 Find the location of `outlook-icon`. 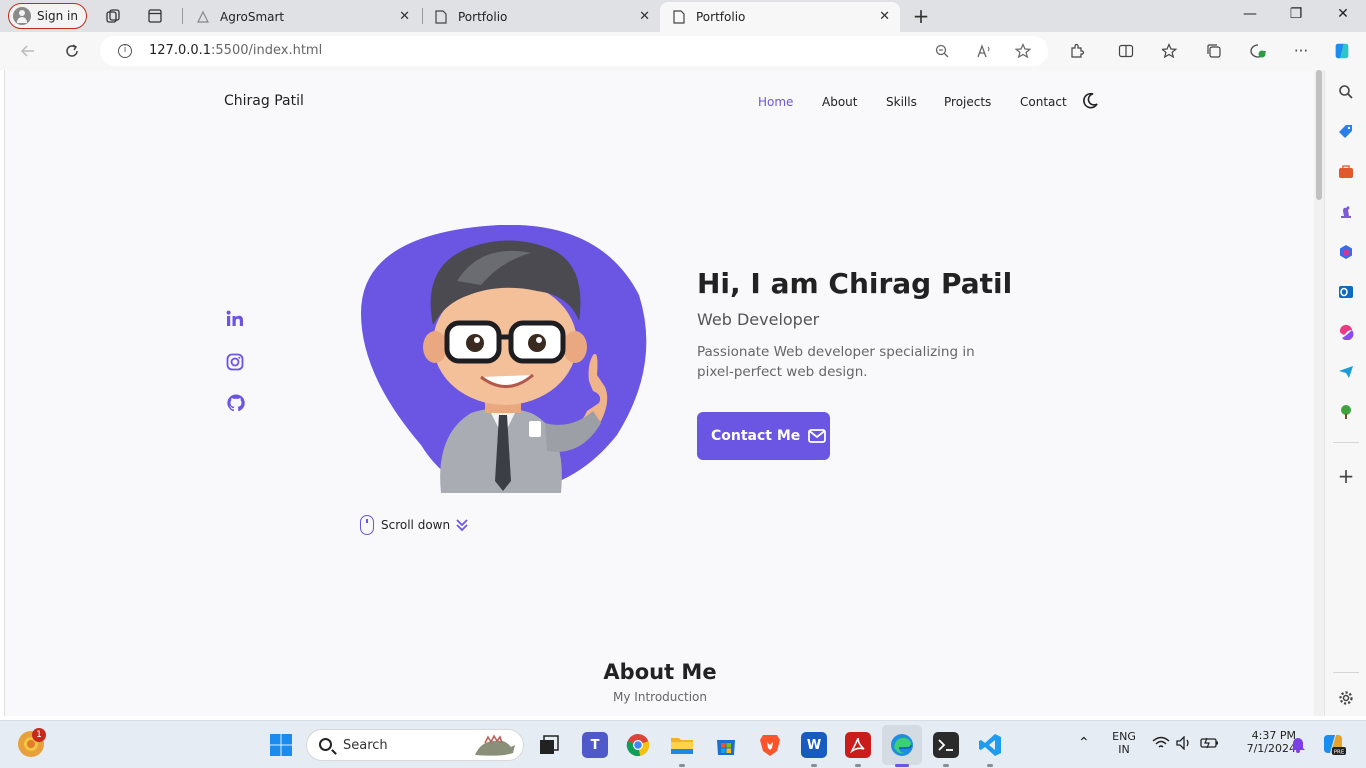

outlook-icon is located at coordinates (1346, 292).